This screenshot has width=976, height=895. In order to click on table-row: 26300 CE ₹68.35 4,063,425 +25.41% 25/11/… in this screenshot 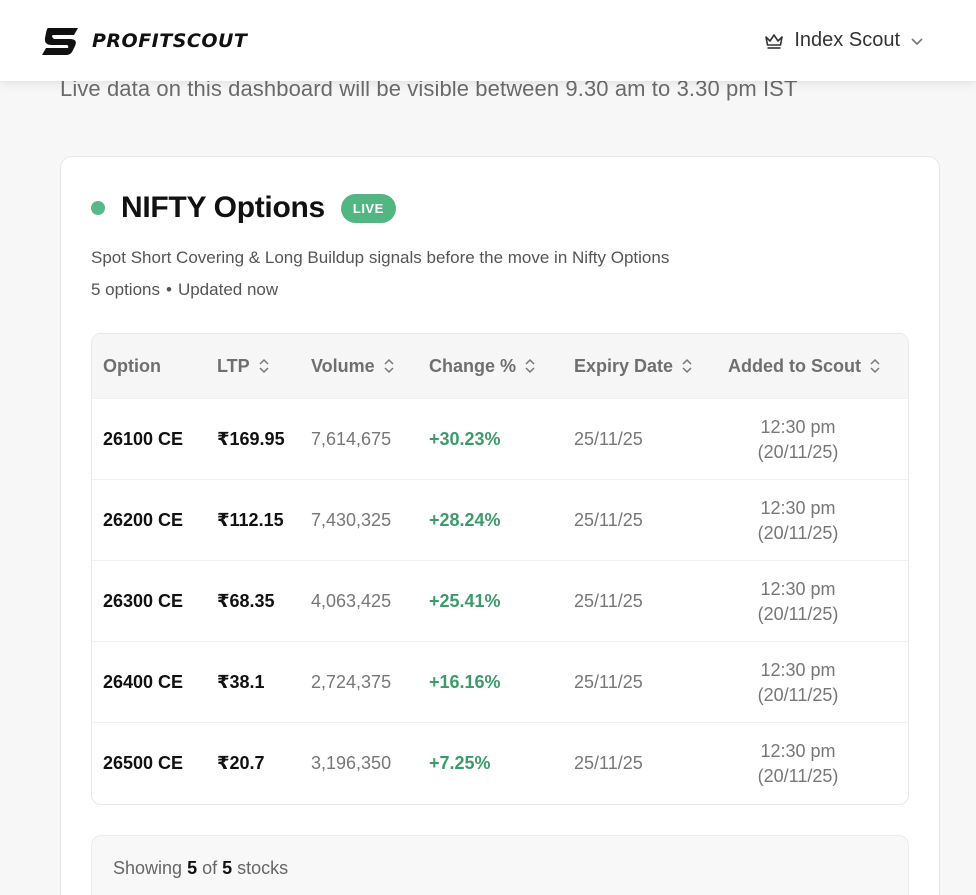, I will do `click(500, 600)`.